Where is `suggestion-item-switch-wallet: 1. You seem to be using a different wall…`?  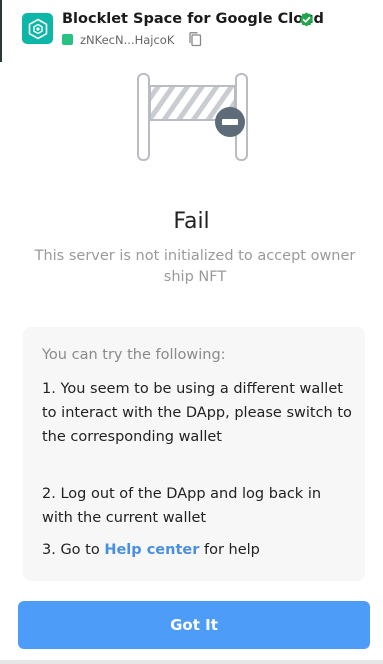
suggestion-item-switch-wallet: 1. You seem to be using a different wall… is located at coordinates (197, 413).